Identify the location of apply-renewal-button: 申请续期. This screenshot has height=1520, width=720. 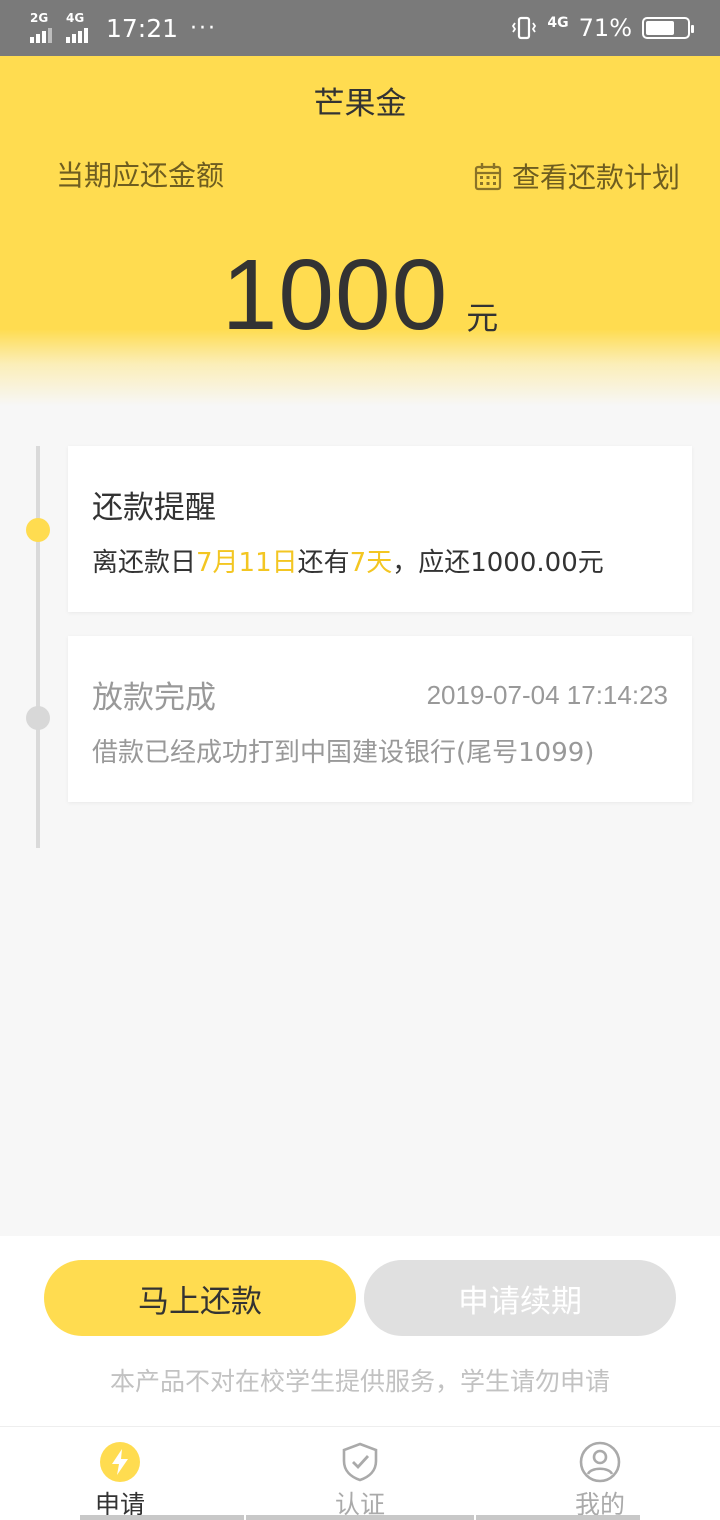
(520, 1298).